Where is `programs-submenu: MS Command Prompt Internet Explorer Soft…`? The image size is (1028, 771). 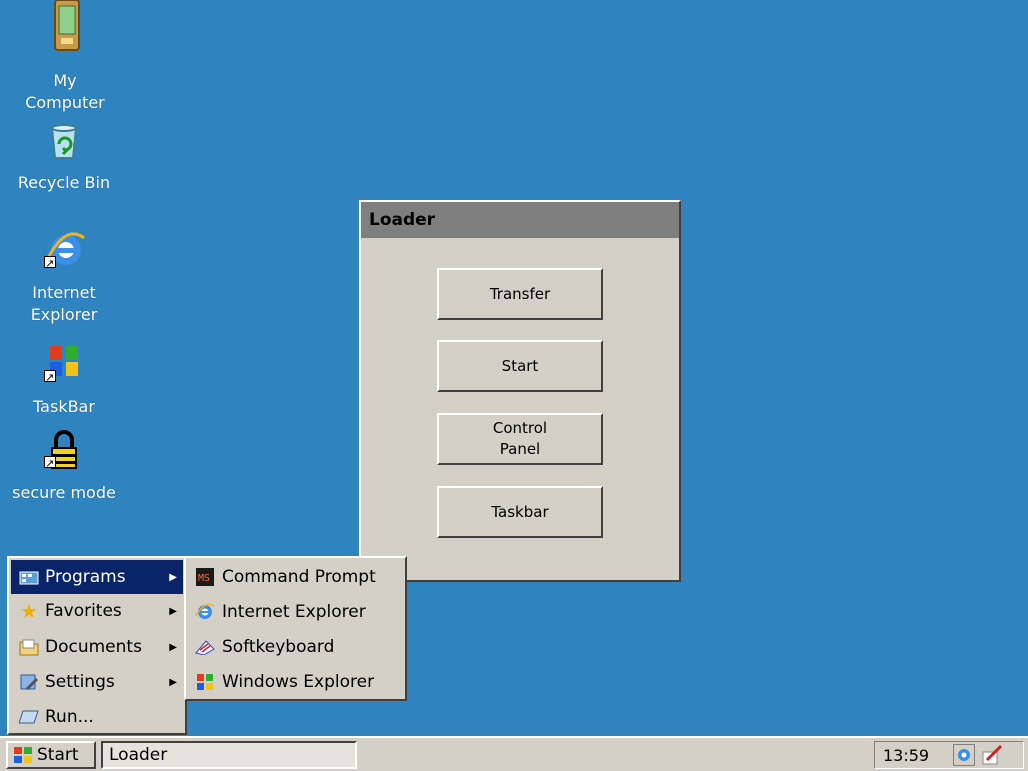
programs-submenu: MS Command Prompt Internet Explorer Soft… is located at coordinates (295, 628).